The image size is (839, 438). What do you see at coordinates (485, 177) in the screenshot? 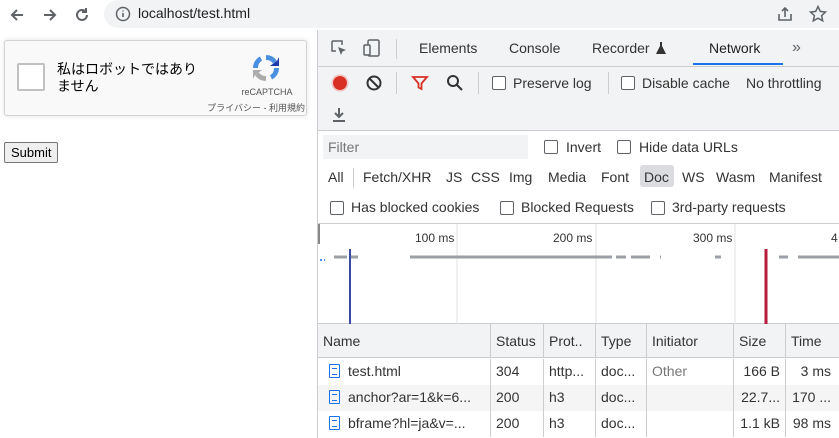
I see `type-filter-css: CSS` at bounding box center [485, 177].